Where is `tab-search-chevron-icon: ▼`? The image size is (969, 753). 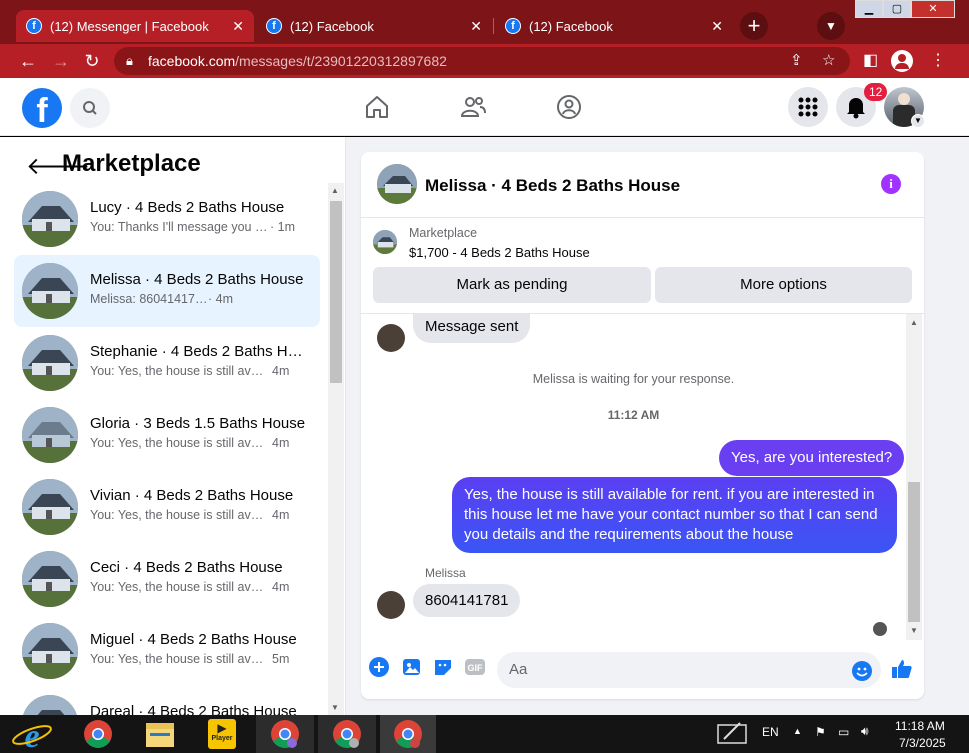
tab-search-chevron-icon: ▼ is located at coordinates (831, 26).